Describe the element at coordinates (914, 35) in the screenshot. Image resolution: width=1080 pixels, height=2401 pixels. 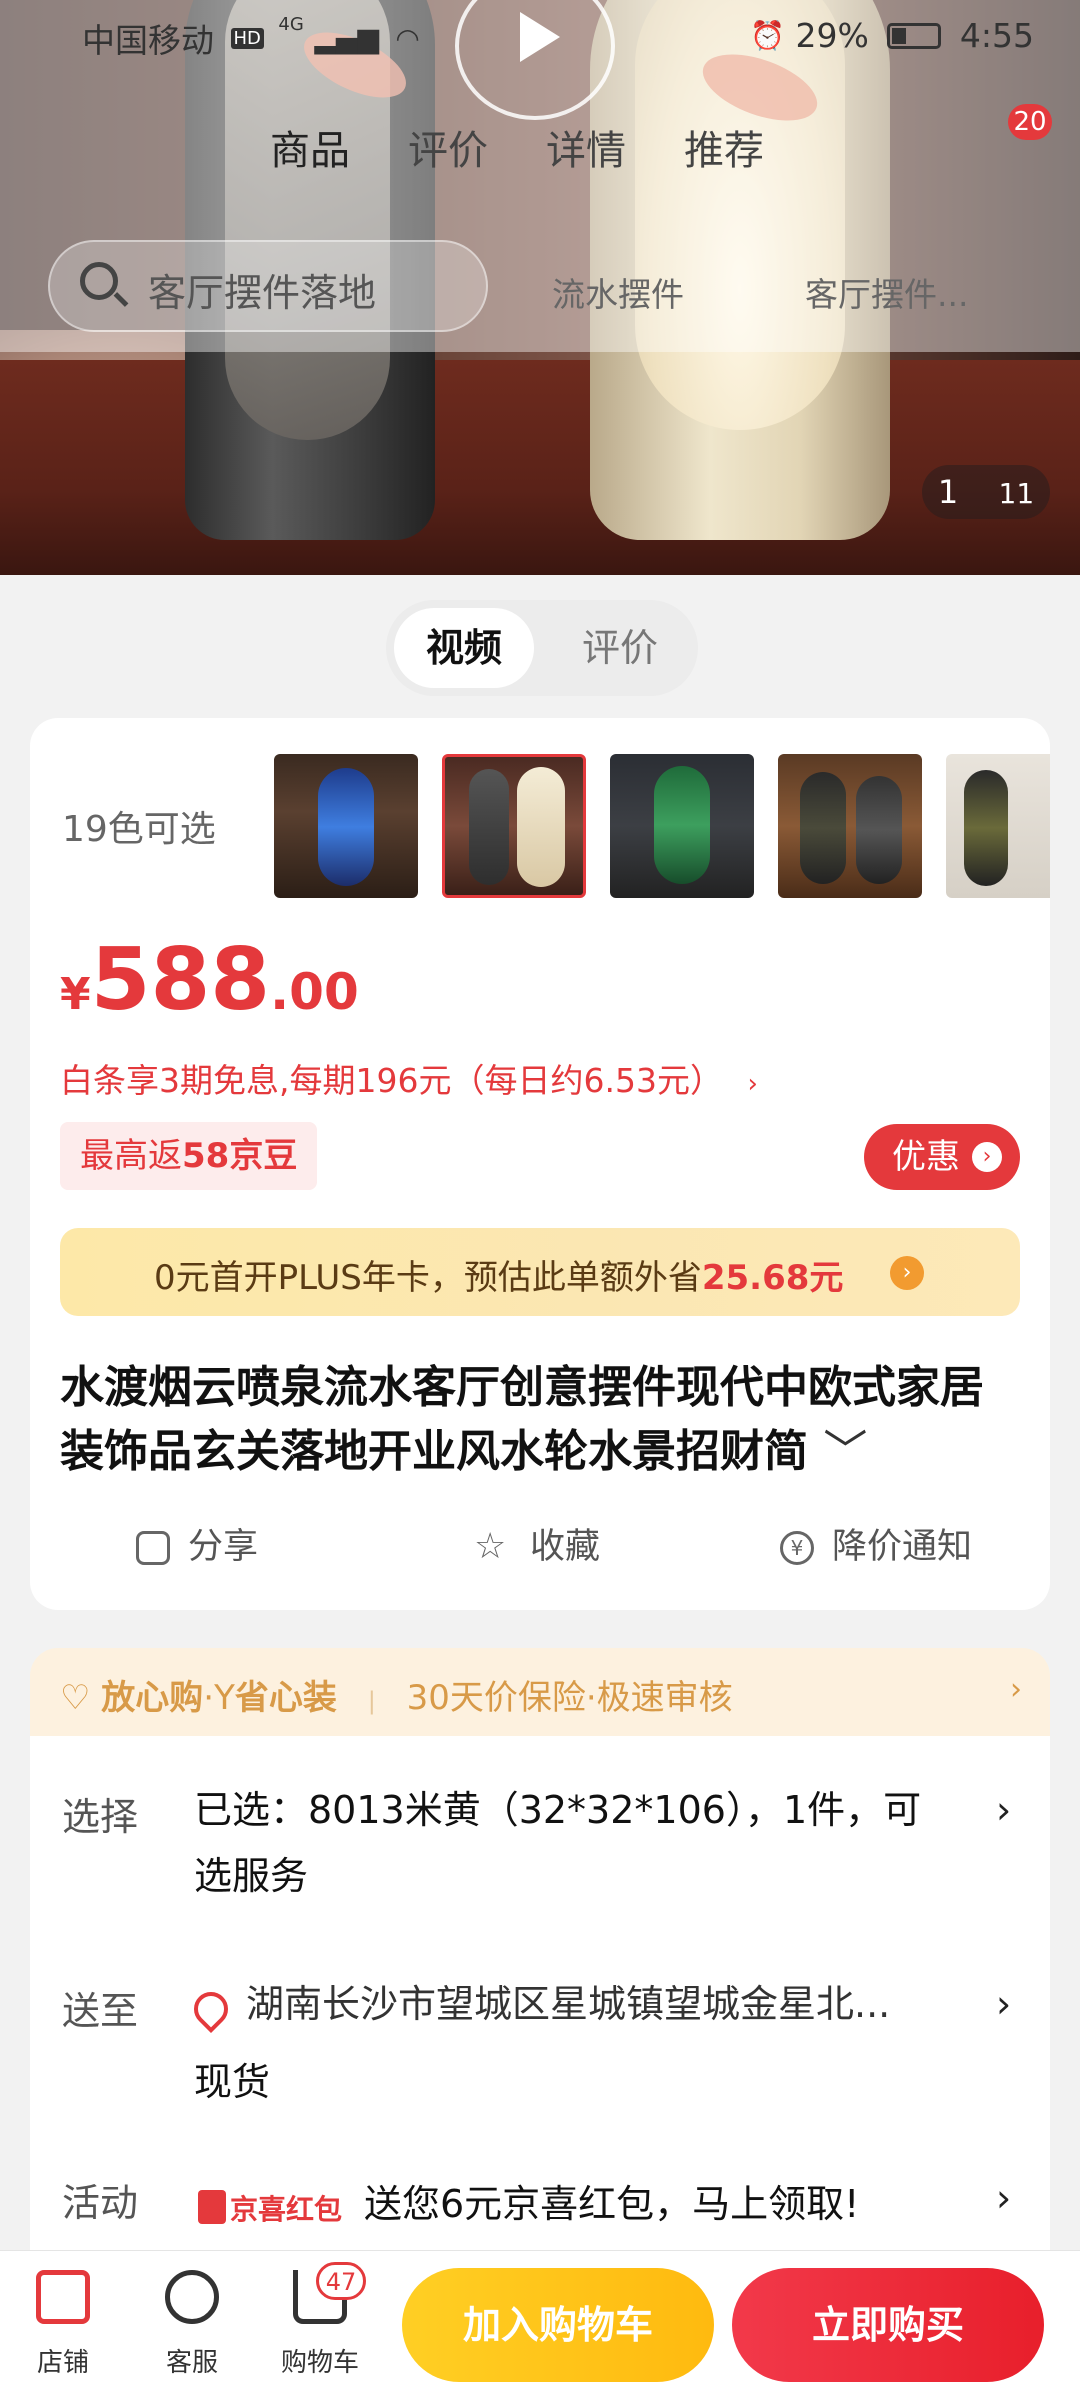
I see `battery-icon` at that location.